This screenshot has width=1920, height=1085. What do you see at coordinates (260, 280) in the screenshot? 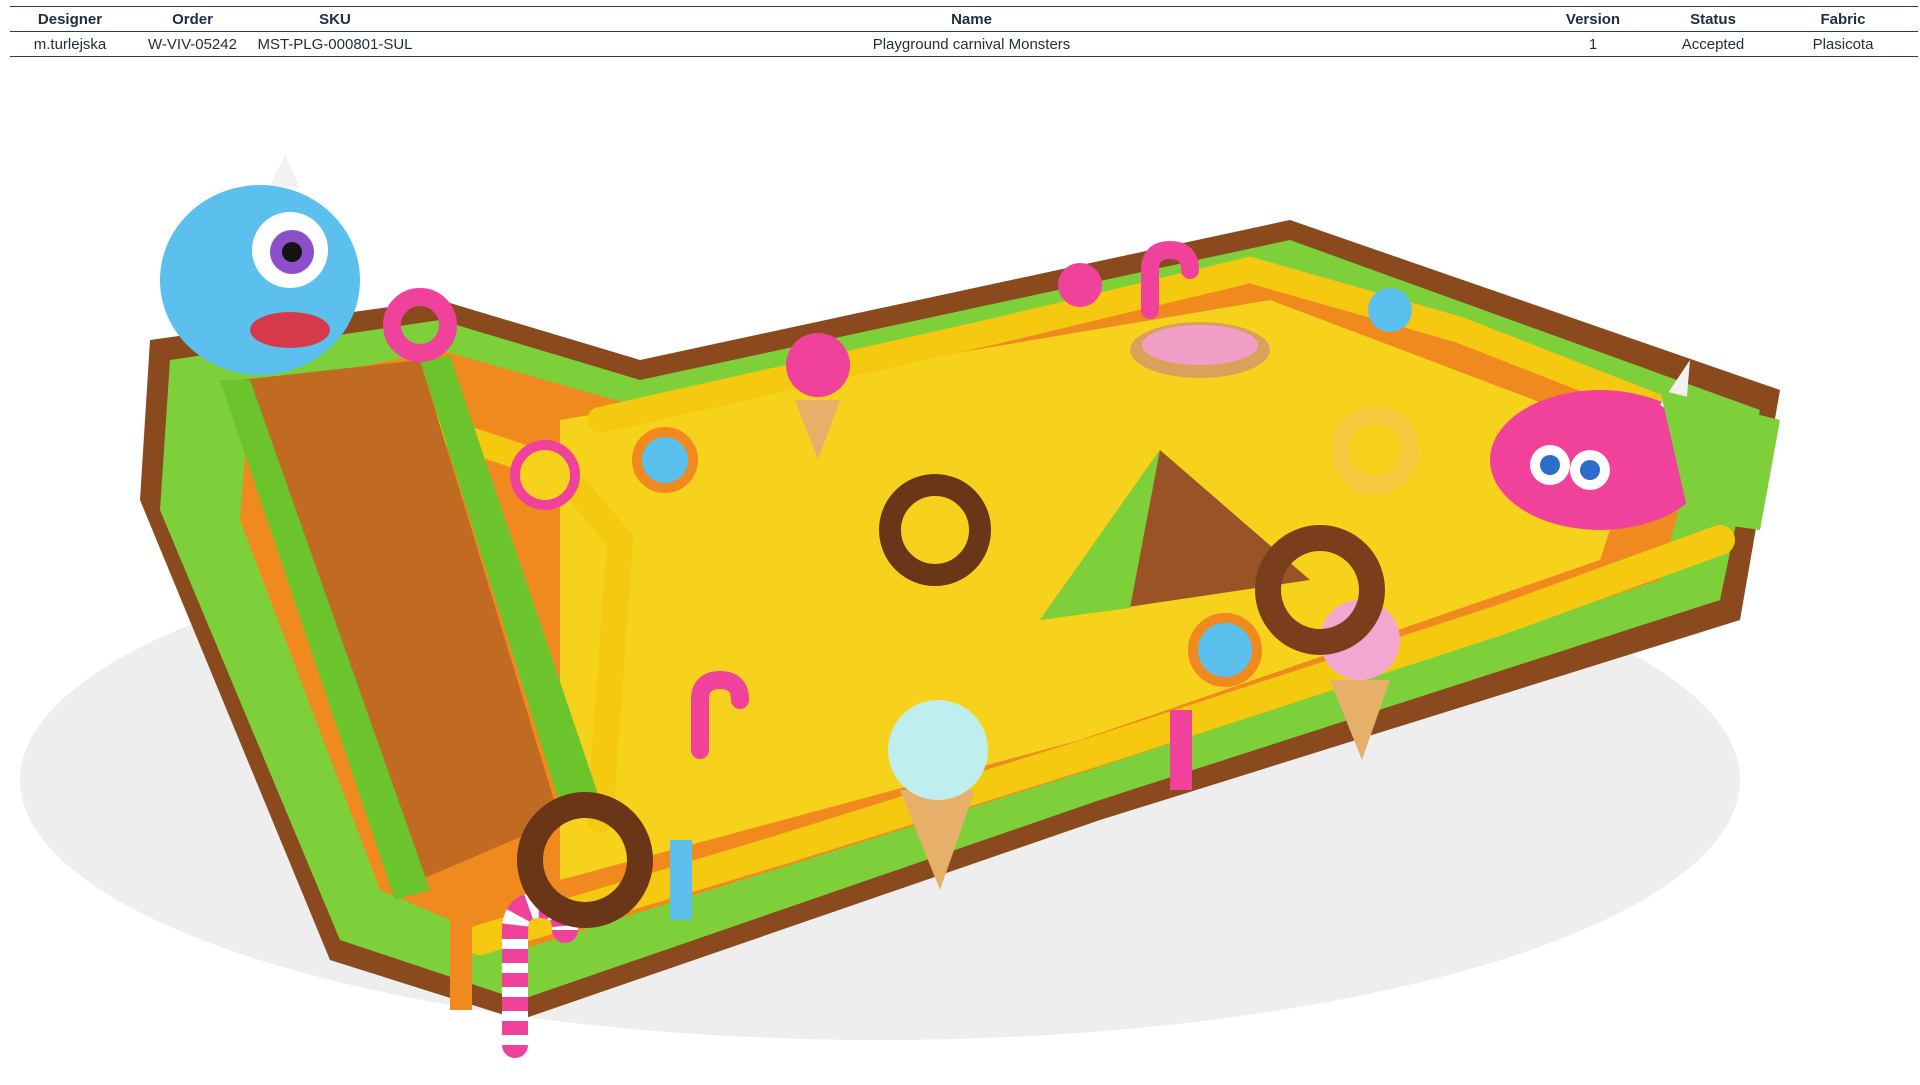
I see `blue-monster-body` at bounding box center [260, 280].